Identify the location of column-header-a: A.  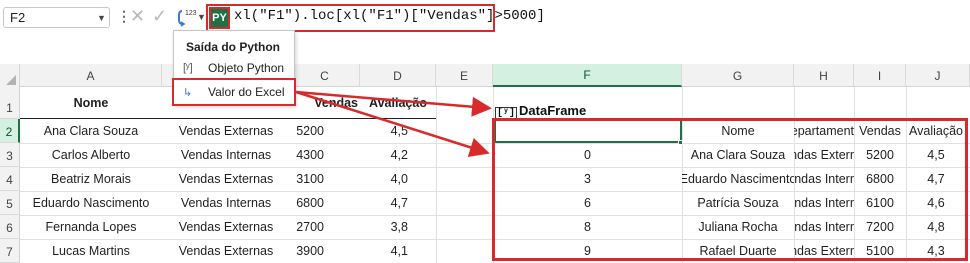
(91, 75).